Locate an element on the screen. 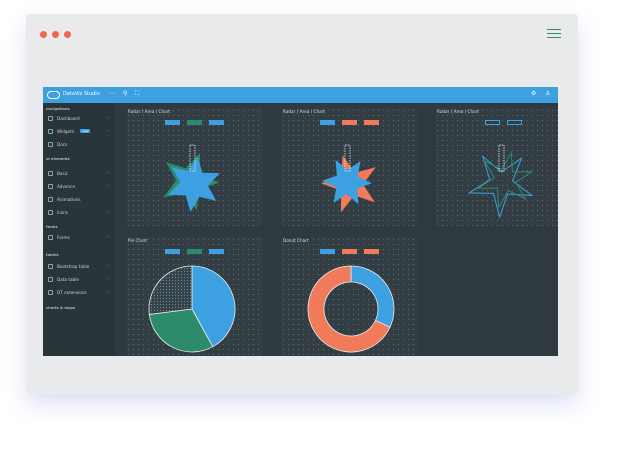 Image resolution: width=624 pixels, height=453 pixels. expand-icon: ⛶ is located at coordinates (137, 94).